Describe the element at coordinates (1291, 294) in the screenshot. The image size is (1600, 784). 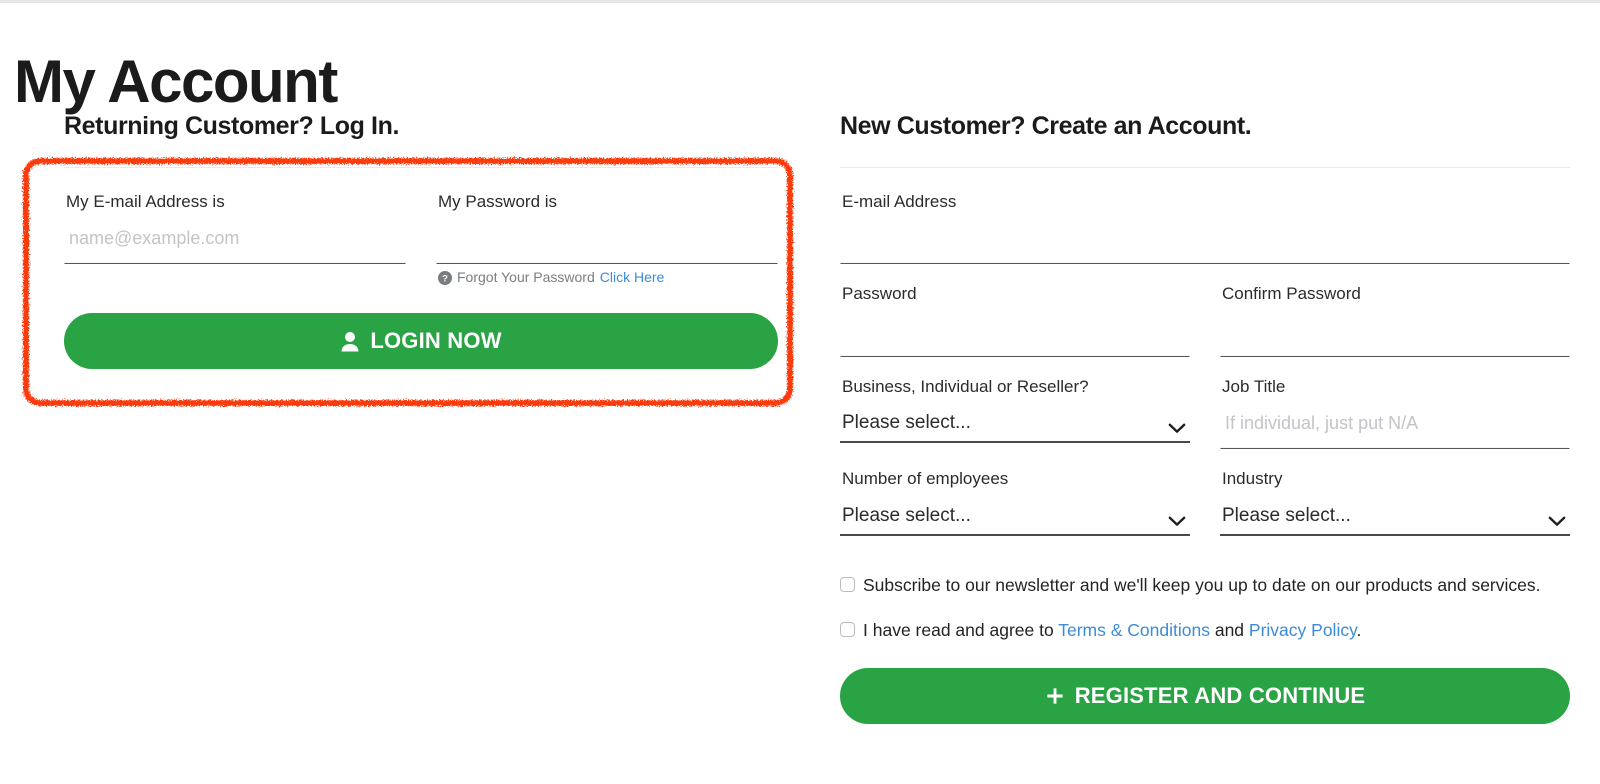
I see `register-confirm-password-label: Confirm Password` at that location.